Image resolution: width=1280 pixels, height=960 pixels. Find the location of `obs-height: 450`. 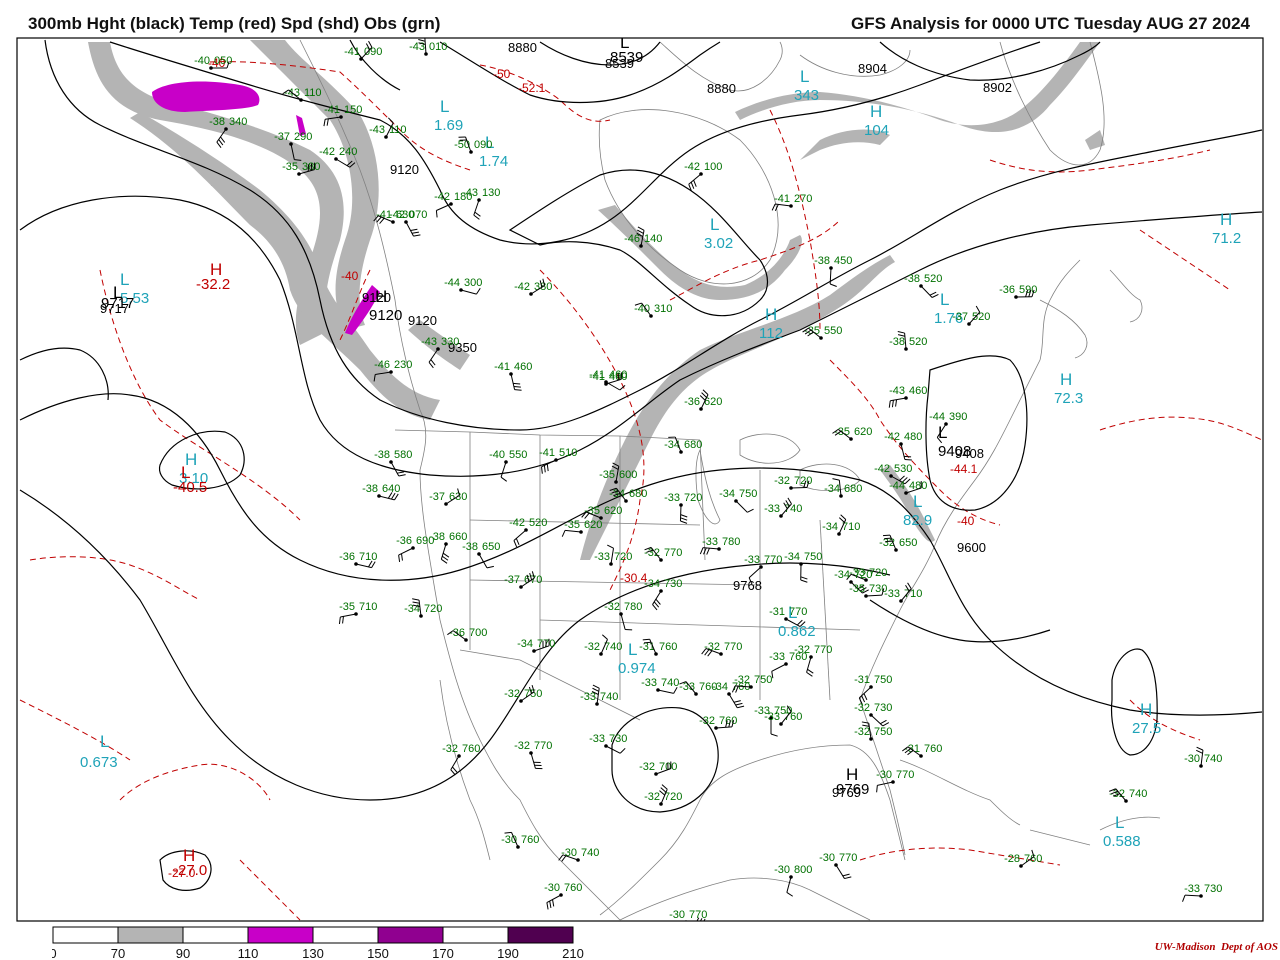

obs-height: 450 is located at coordinates (843, 261).